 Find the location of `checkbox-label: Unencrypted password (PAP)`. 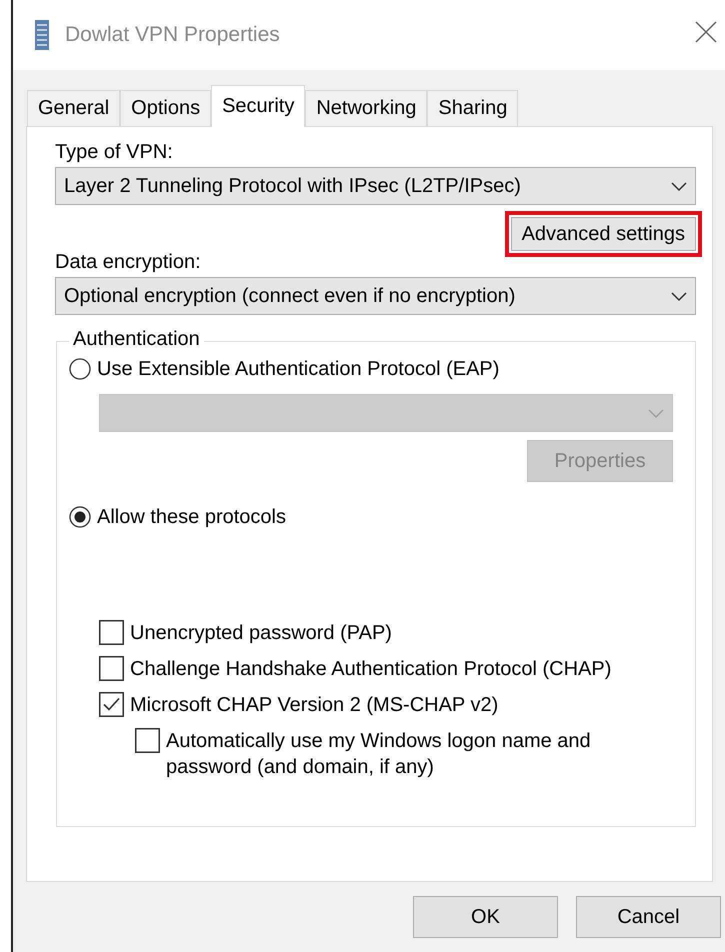

checkbox-label: Unencrypted password (PAP) is located at coordinates (261, 633).